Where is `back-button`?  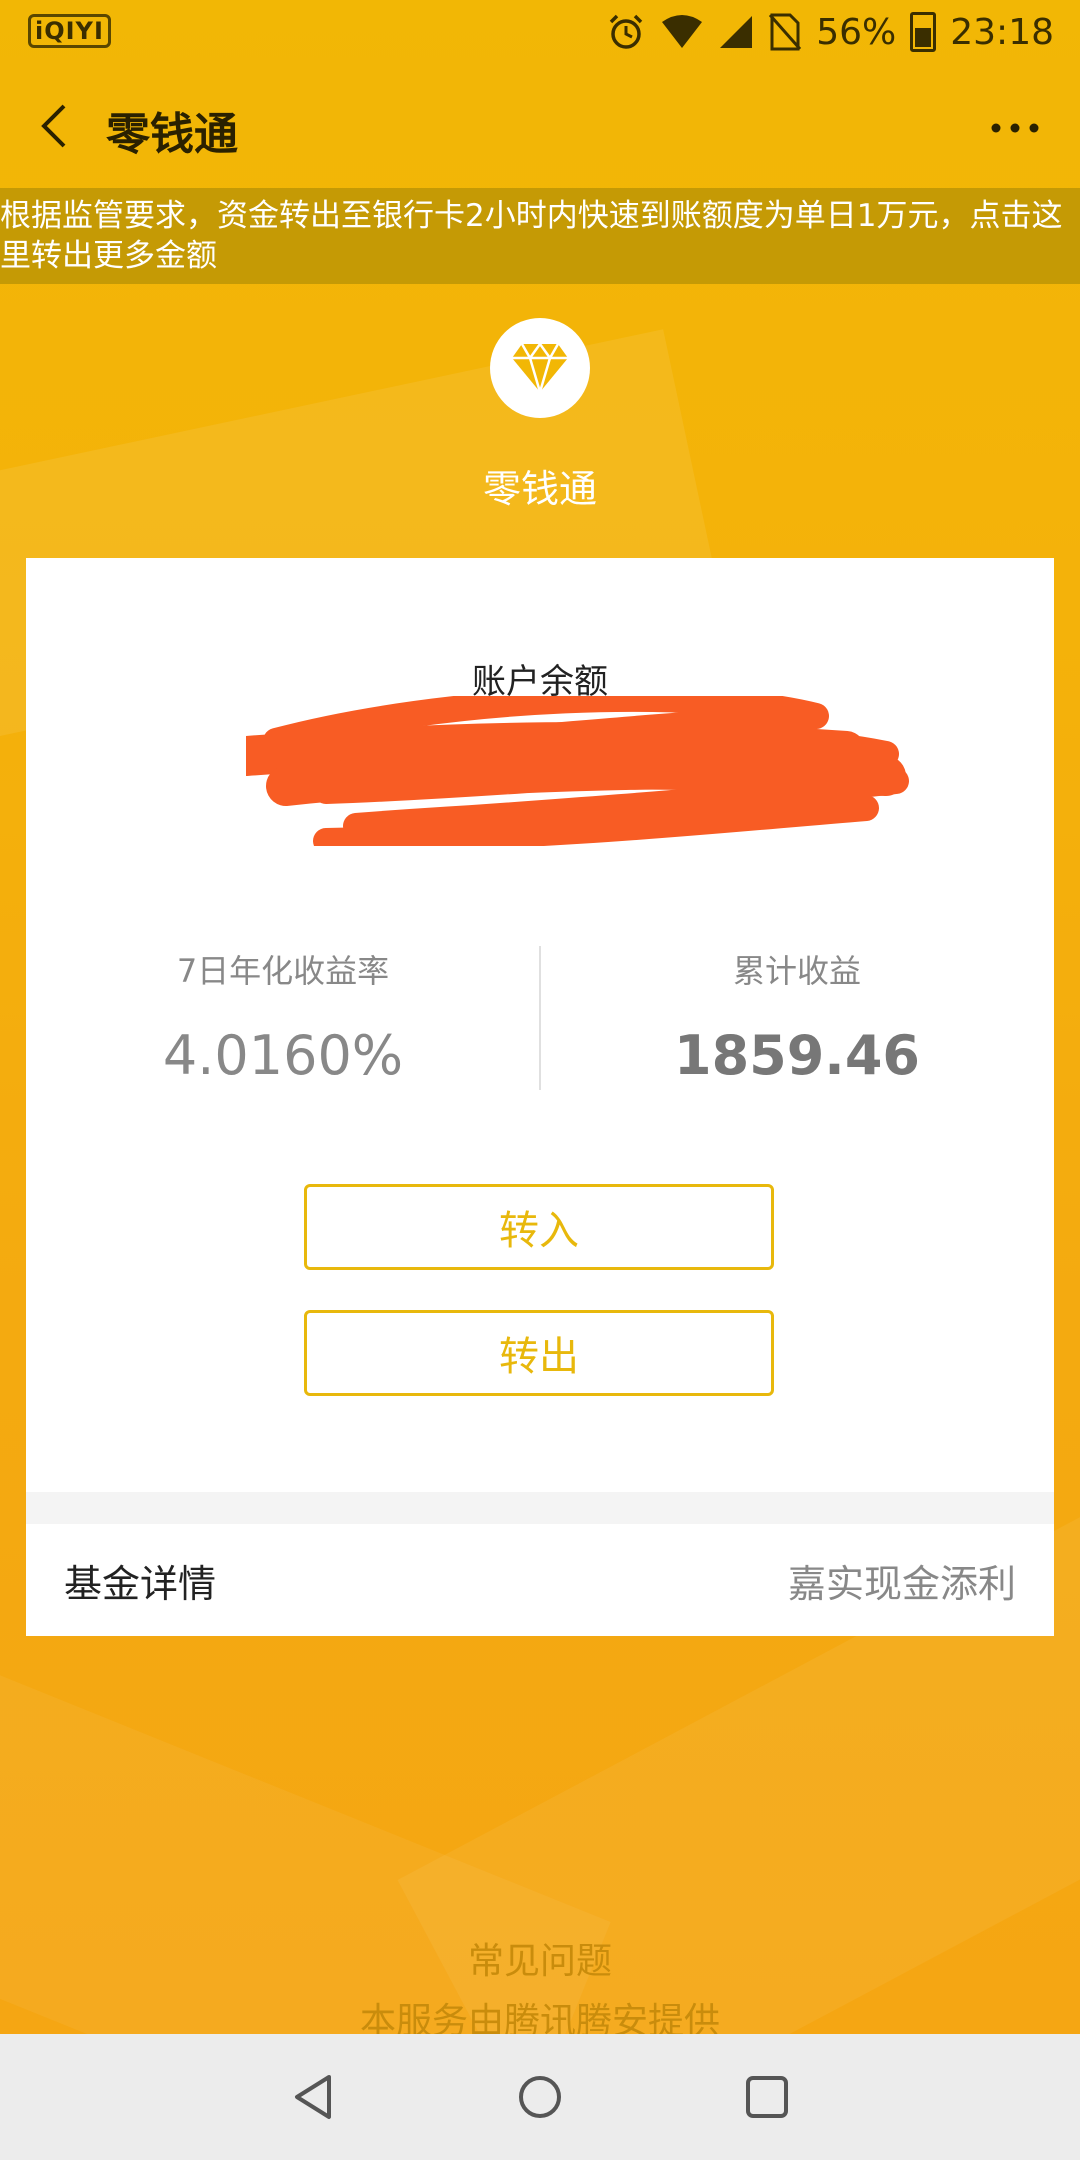 back-button is located at coordinates (54, 126).